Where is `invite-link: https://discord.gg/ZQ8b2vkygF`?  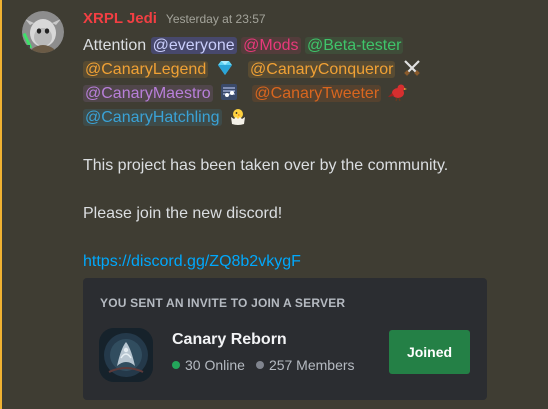
invite-link: https://discord.gg/ZQ8b2vkygF is located at coordinates (192, 261).